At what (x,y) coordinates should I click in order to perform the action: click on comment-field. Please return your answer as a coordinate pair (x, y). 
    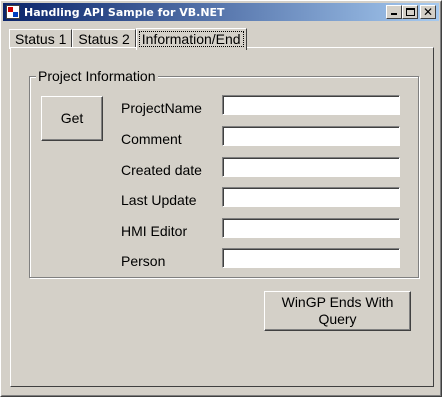
    Looking at the image, I should click on (311, 136).